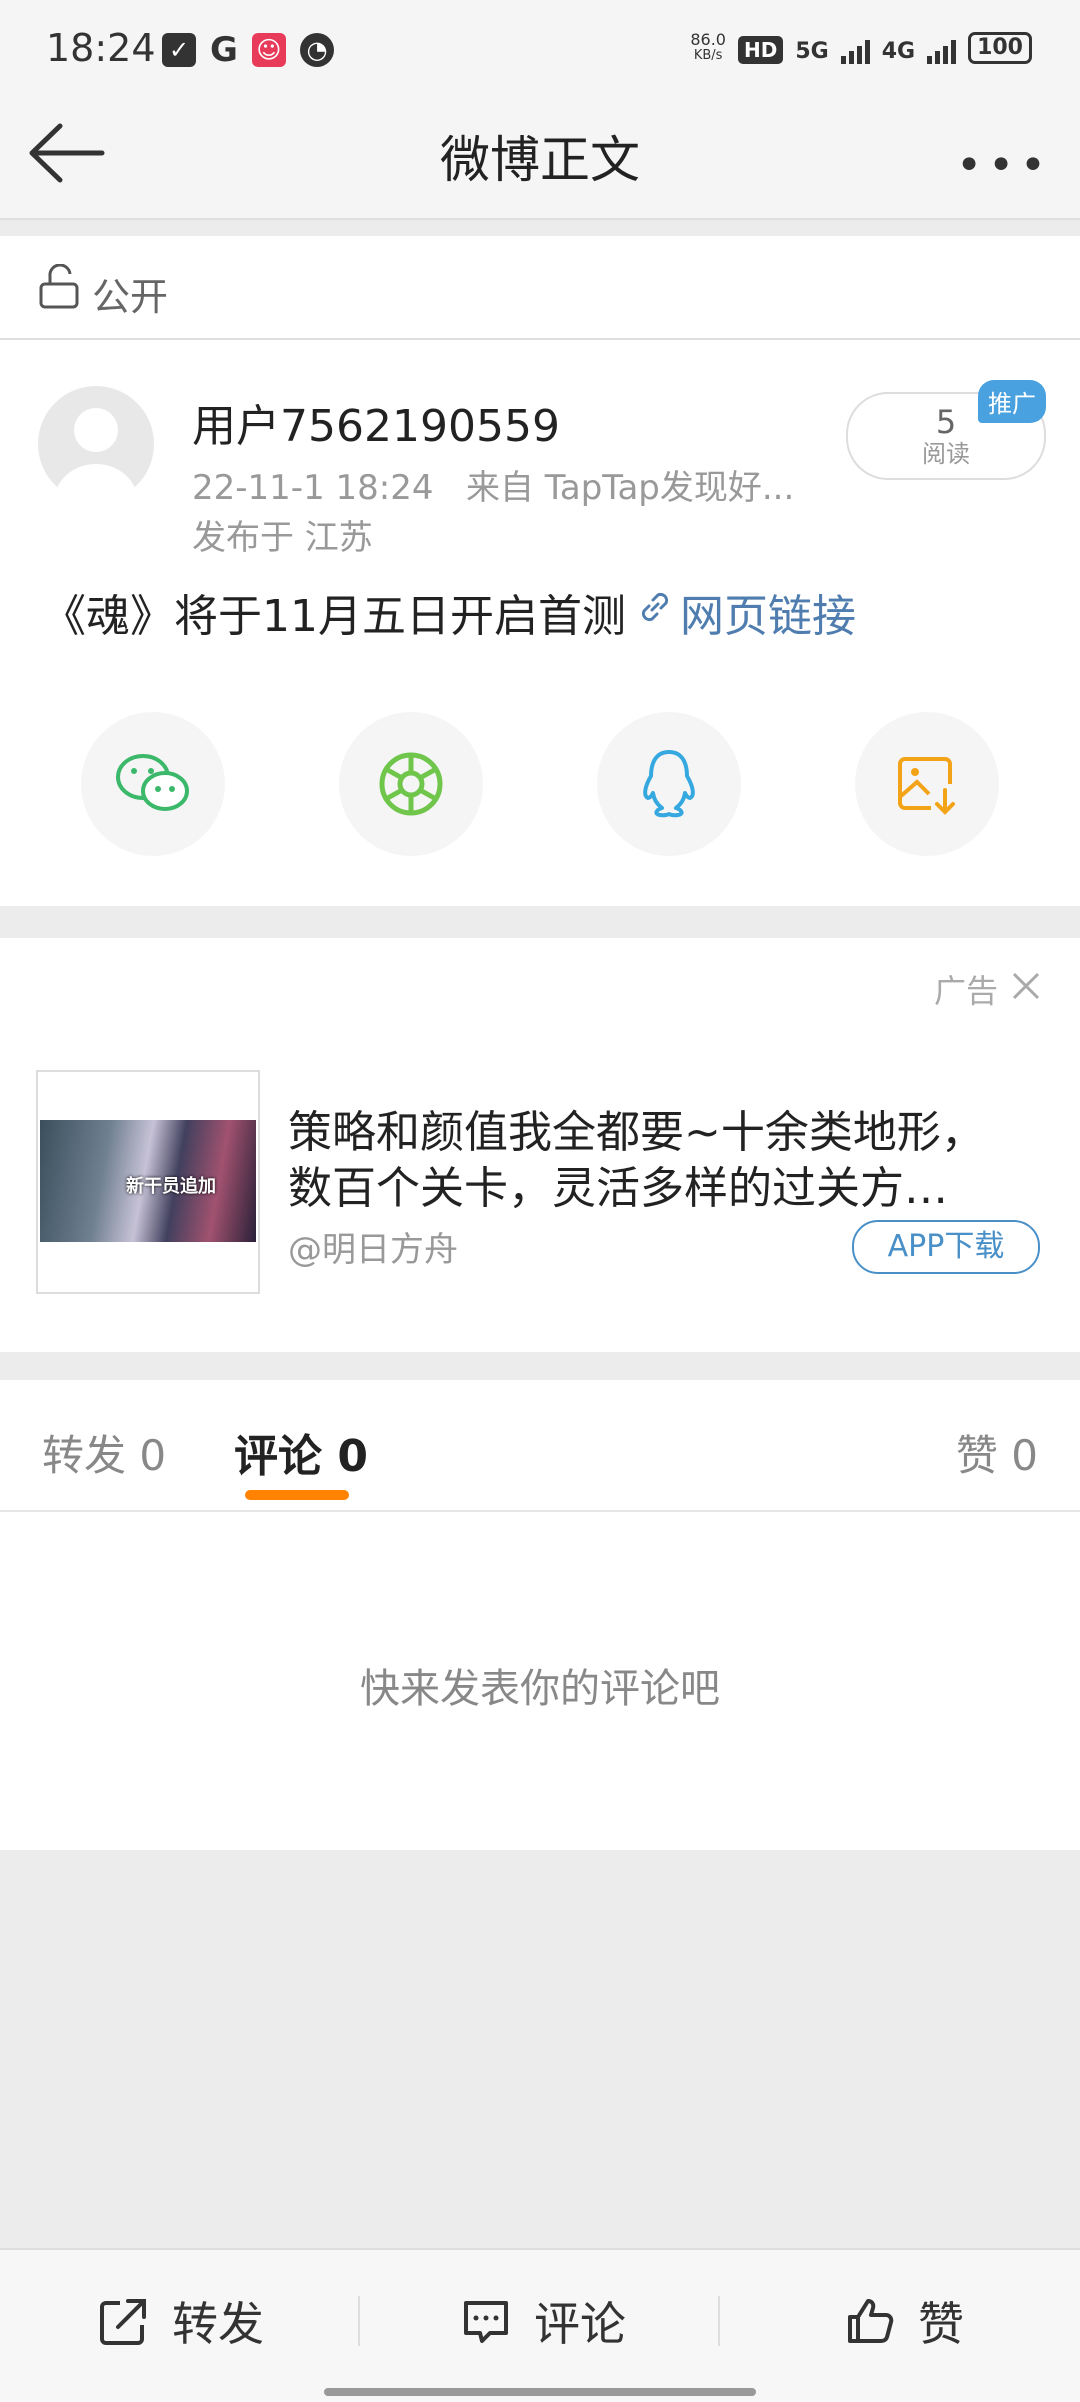  What do you see at coordinates (123, 2322) in the screenshot?
I see `share-arrow-icon` at bounding box center [123, 2322].